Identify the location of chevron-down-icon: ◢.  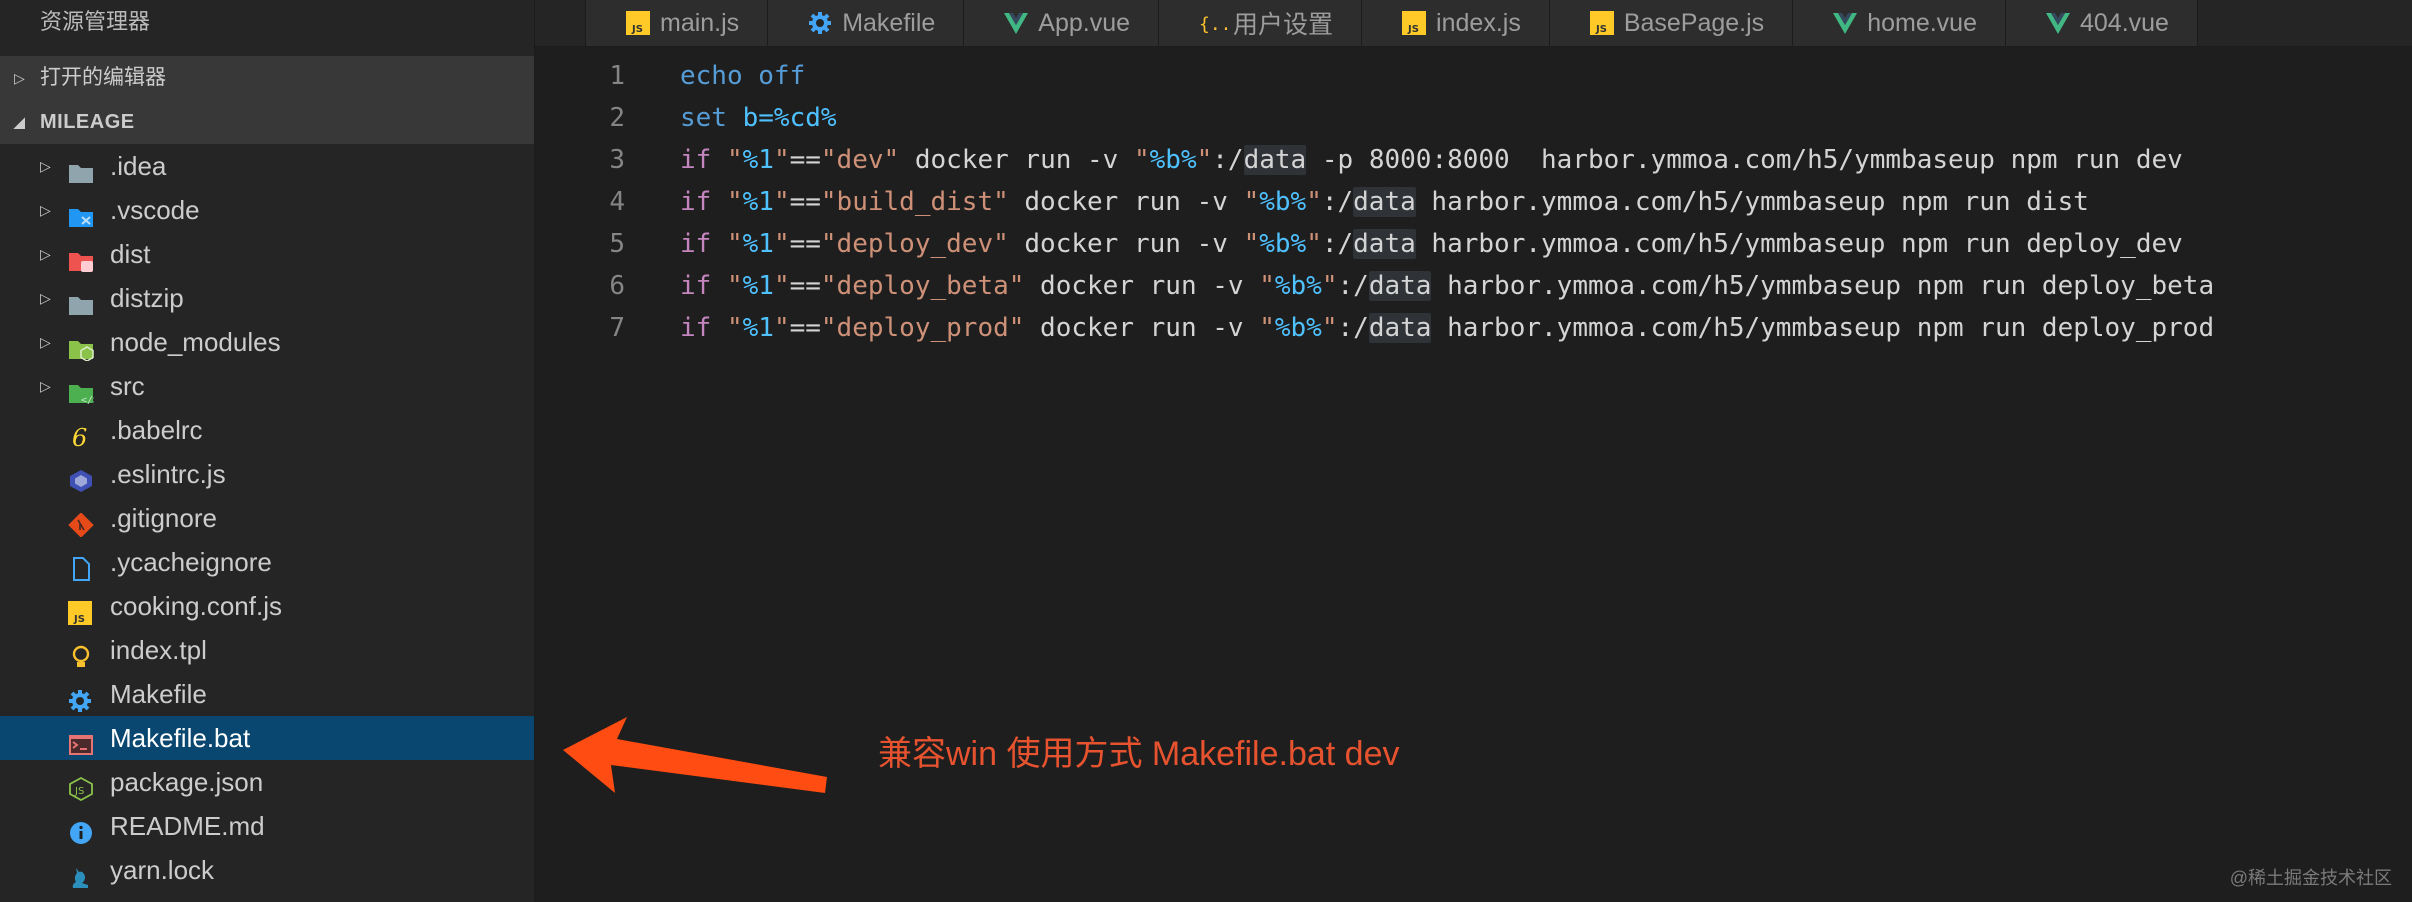
(20, 122).